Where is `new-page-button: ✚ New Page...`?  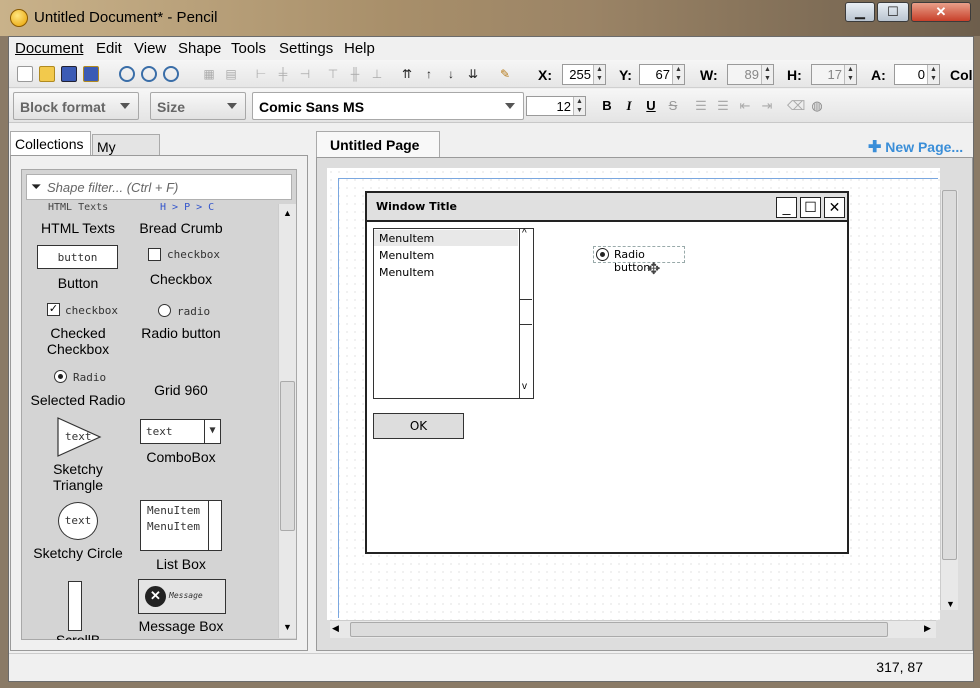 new-page-button: ✚ New Page... is located at coordinates (915, 147).